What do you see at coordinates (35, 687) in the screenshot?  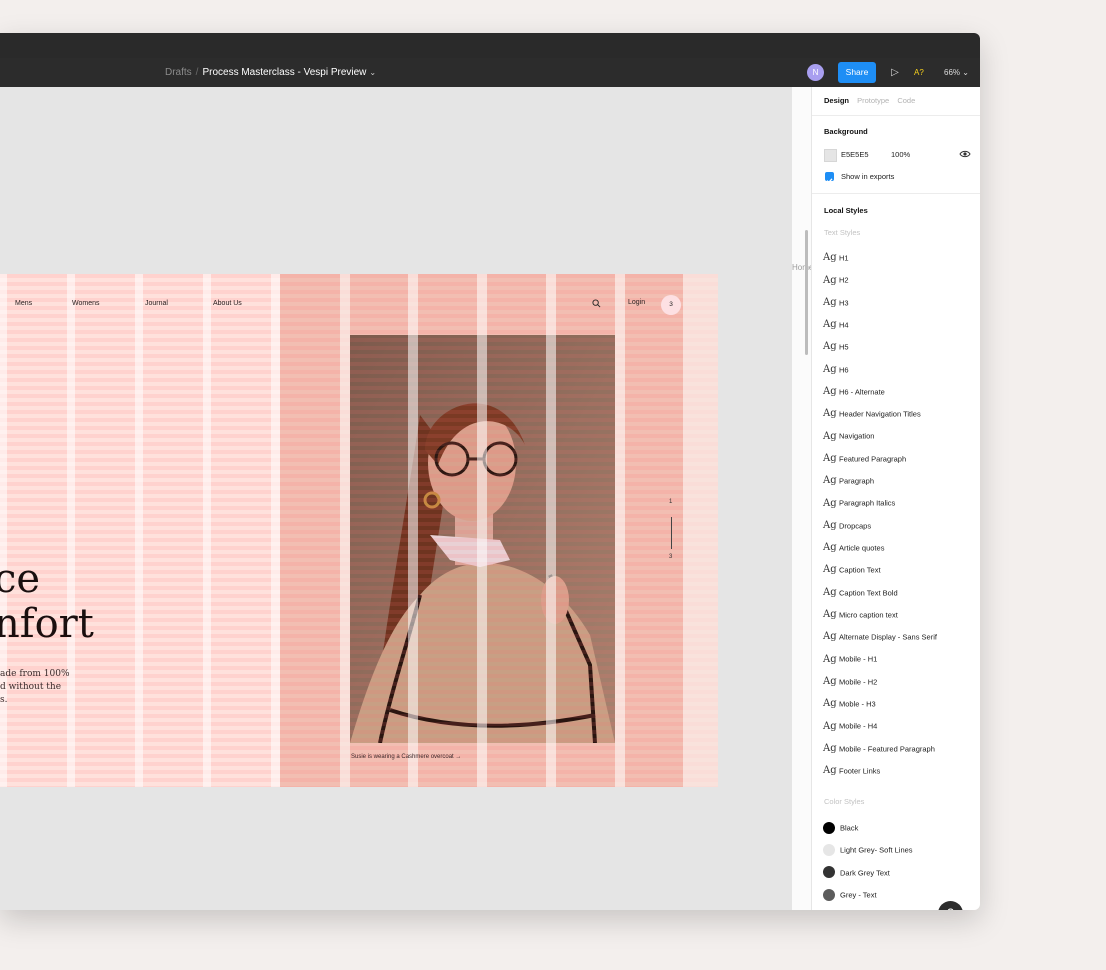 I see `hero-description: ade from 100% d without the s.` at bounding box center [35, 687].